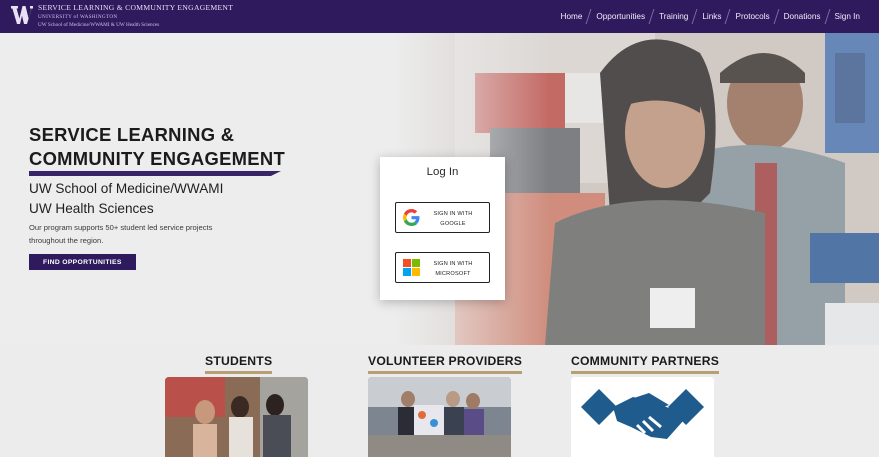  I want to click on section-title-students: STUDENTS, so click(238, 361).